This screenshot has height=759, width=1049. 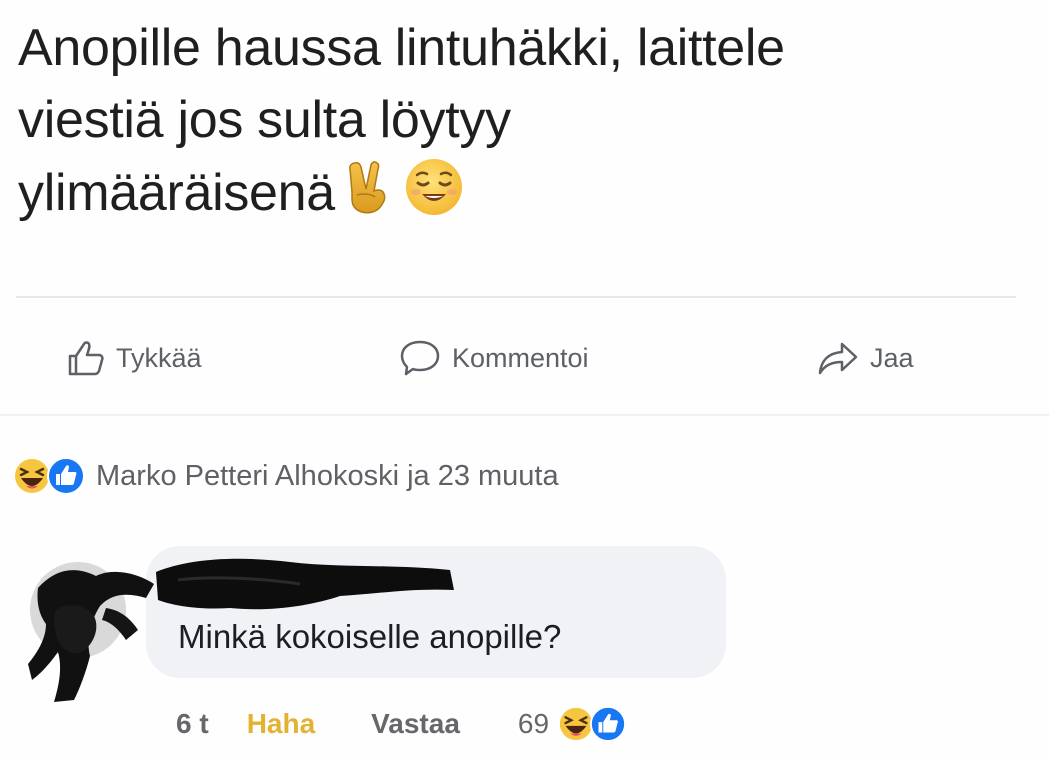 I want to click on like-label: Tykkää, so click(x=159, y=357).